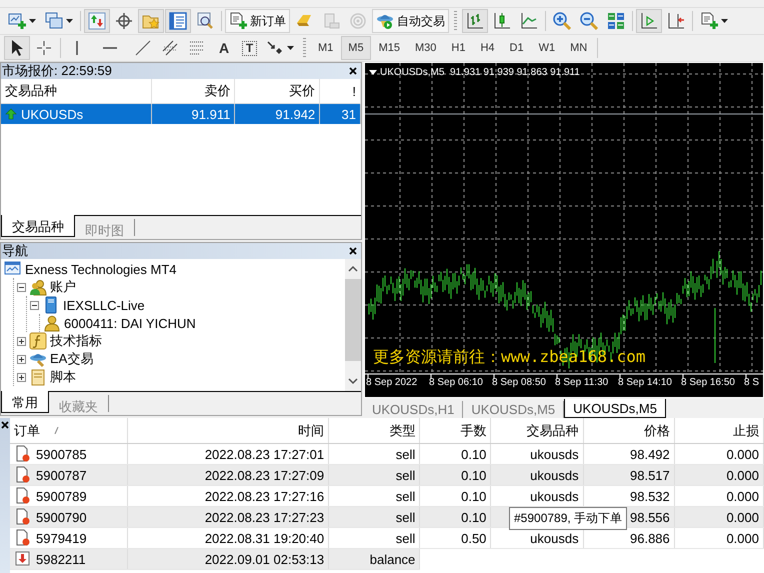  I want to click on timeframe-button: M5, so click(356, 48).